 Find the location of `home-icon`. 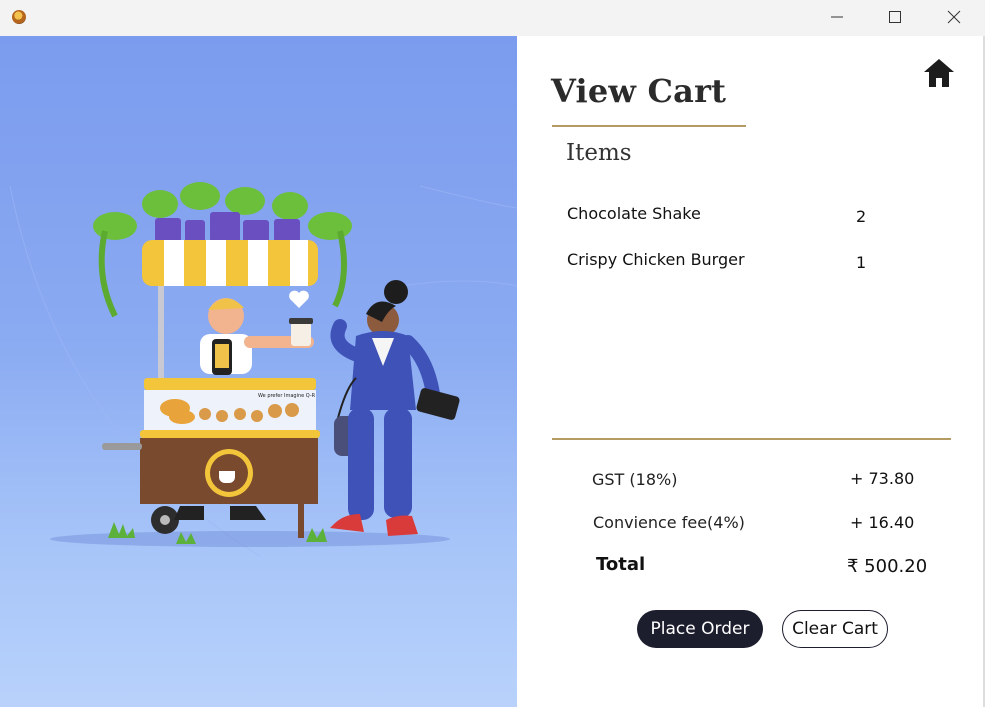

home-icon is located at coordinates (939, 73).